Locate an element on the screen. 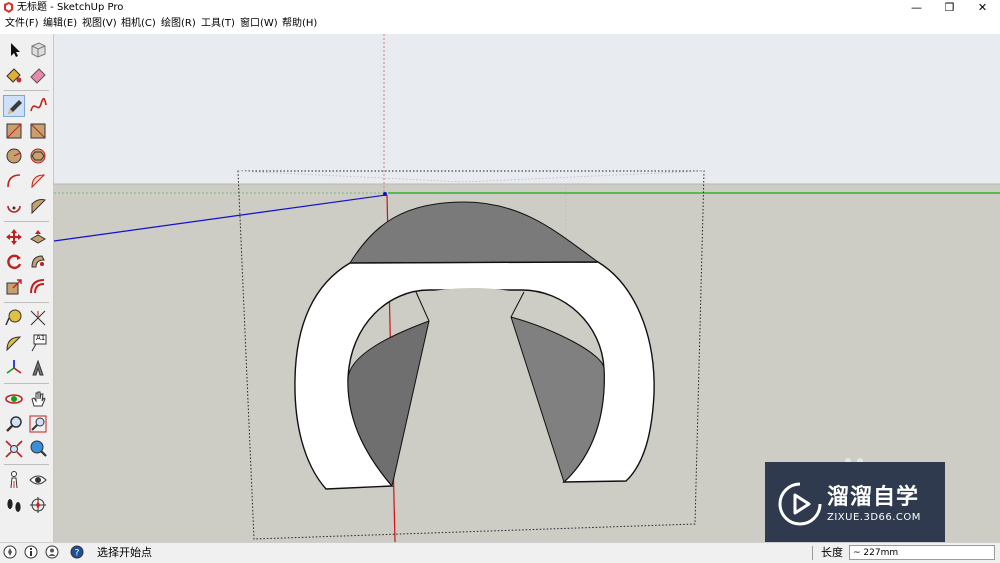  offset-icon is located at coordinates (37, 286).